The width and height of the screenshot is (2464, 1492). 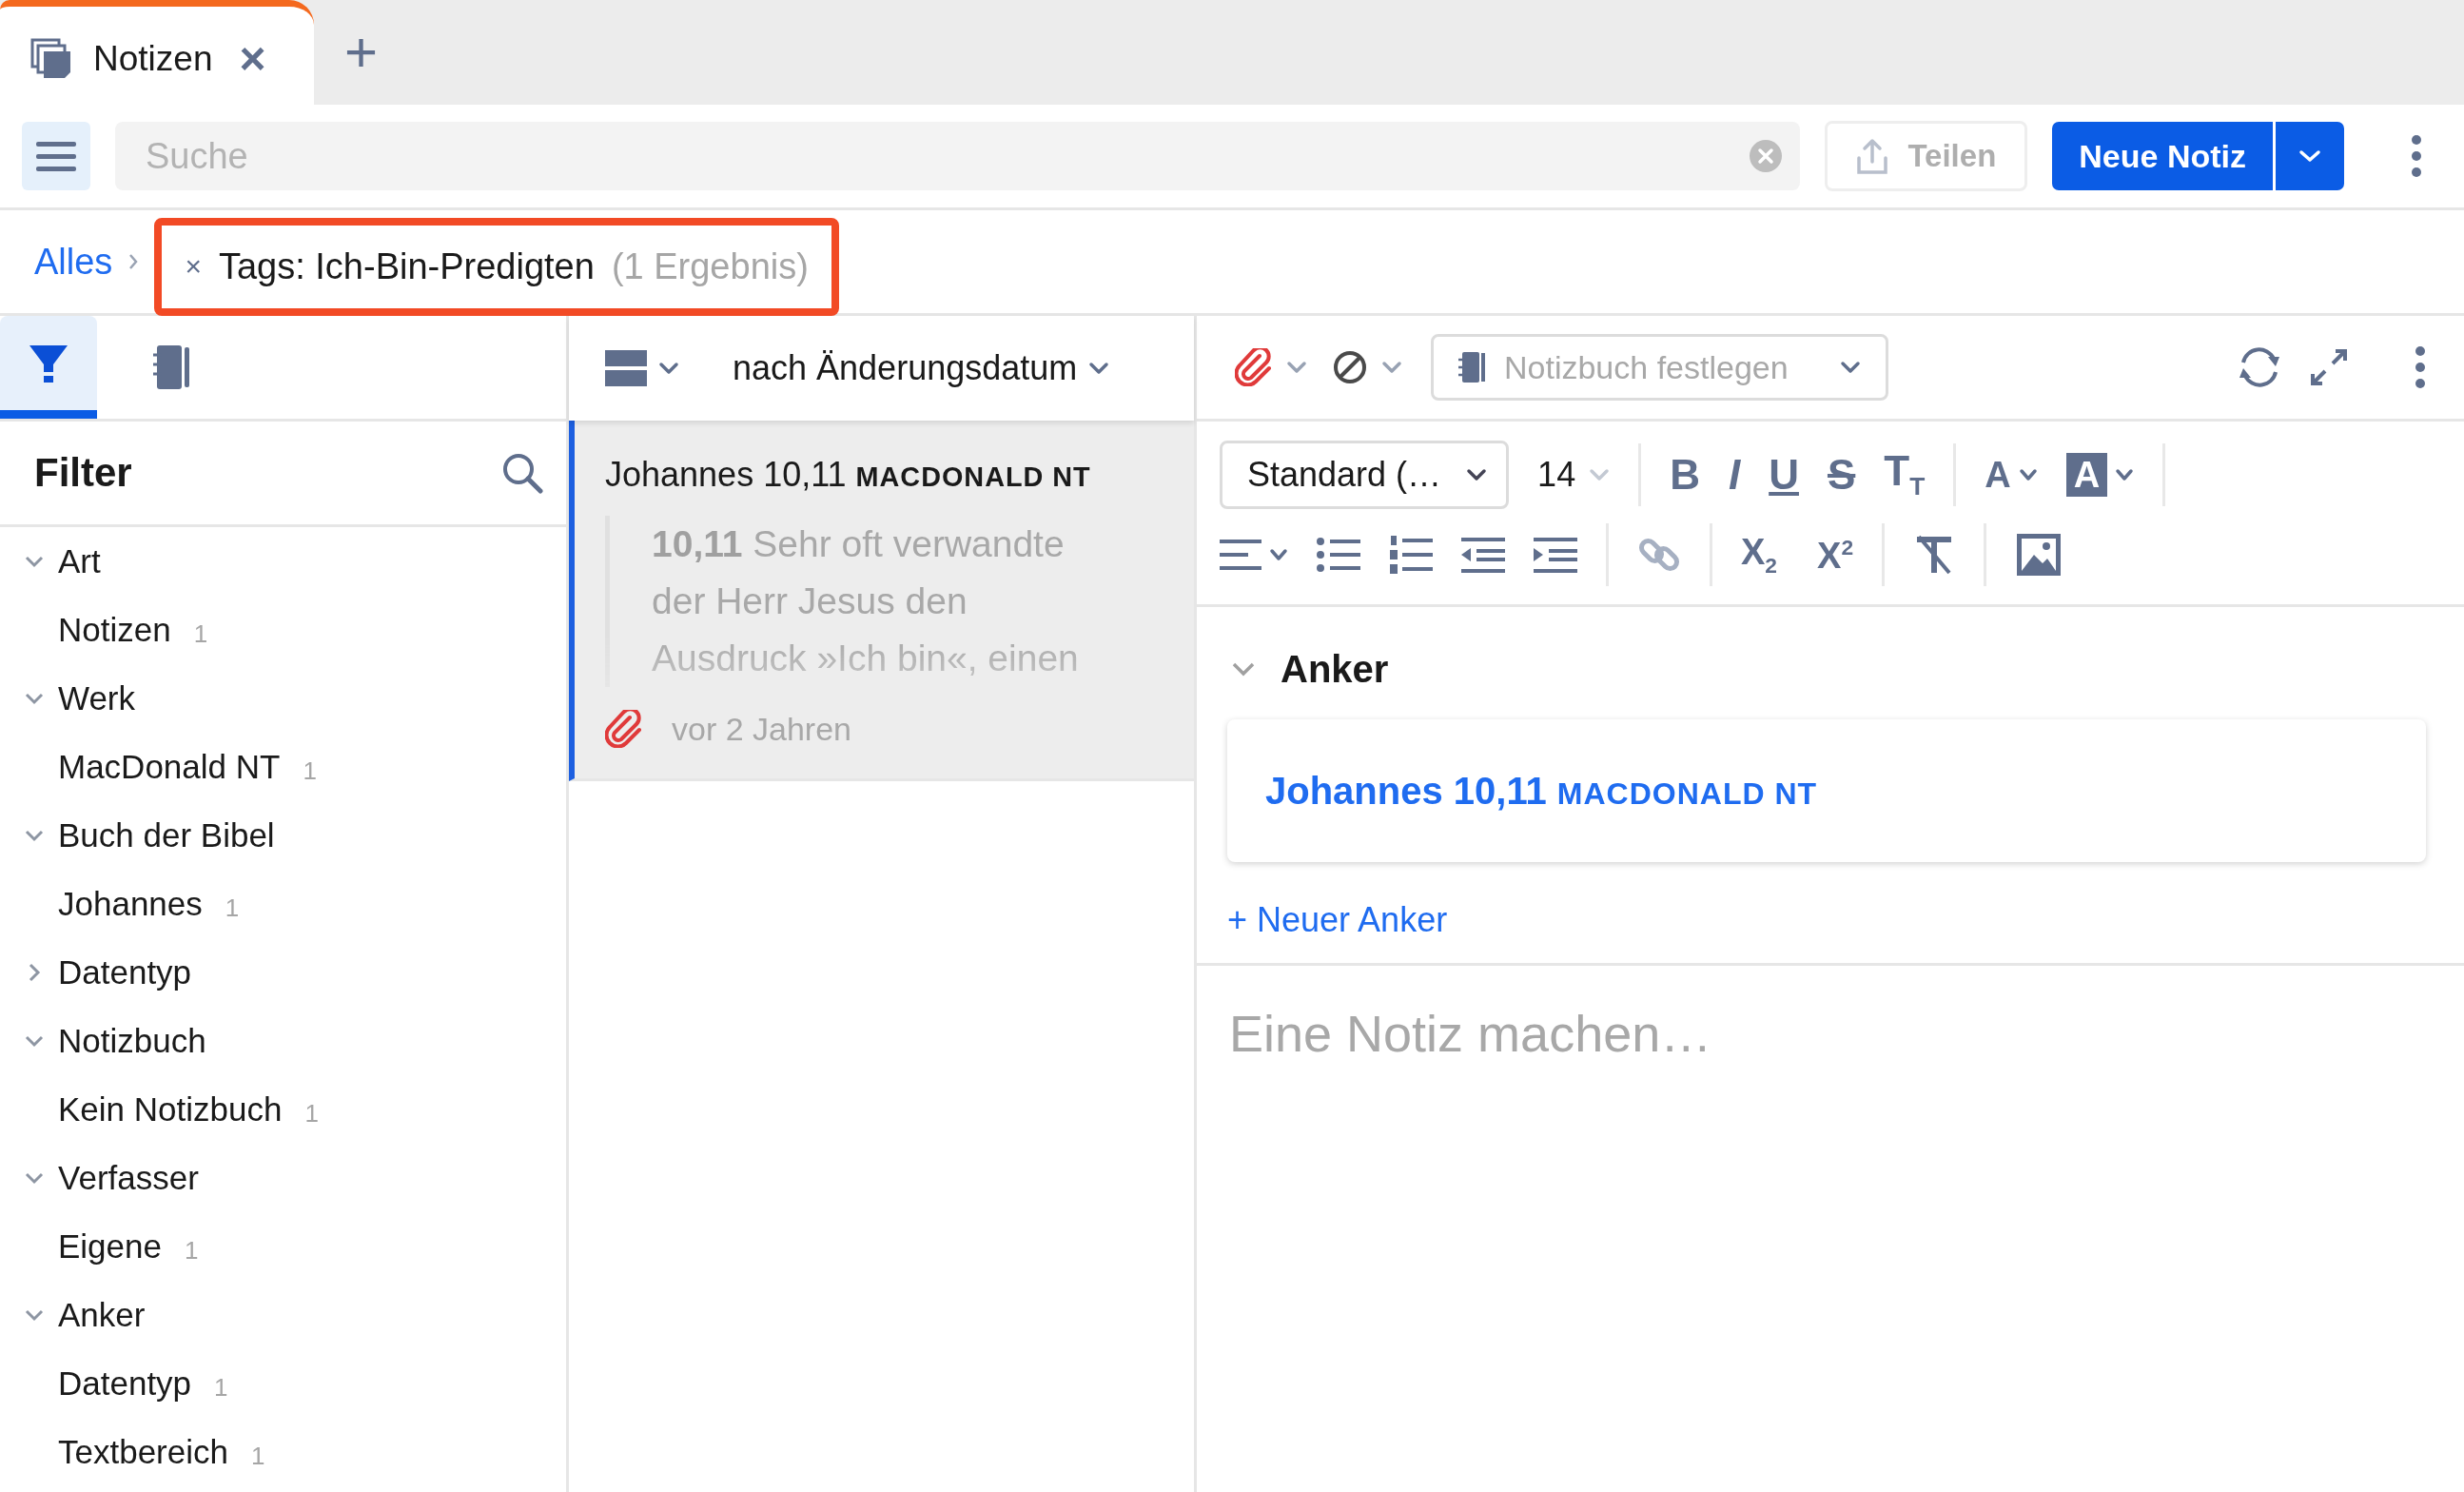 I want to click on share-icon, so click(x=1872, y=156).